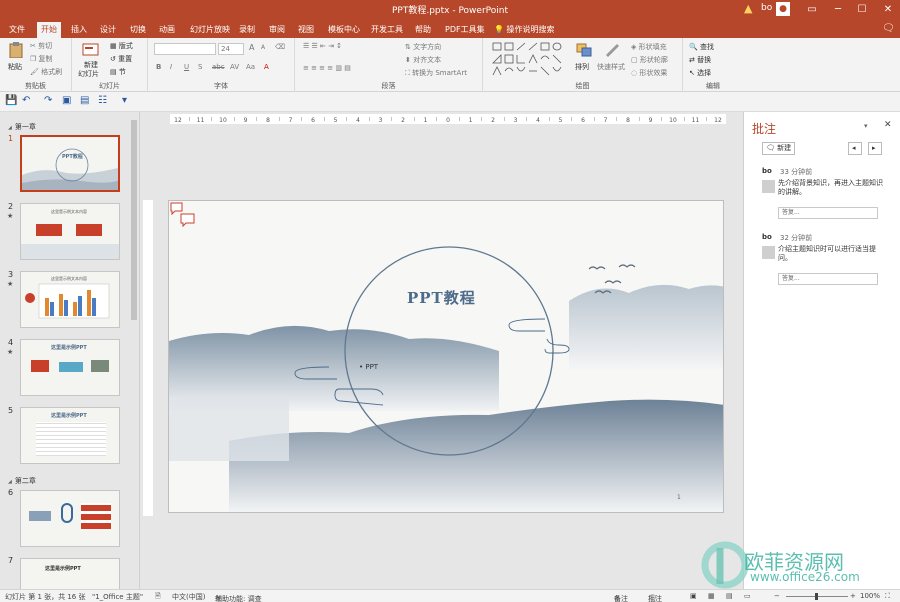  What do you see at coordinates (280, 47) in the screenshot?
I see `clear-format-icon: ⌫` at bounding box center [280, 47].